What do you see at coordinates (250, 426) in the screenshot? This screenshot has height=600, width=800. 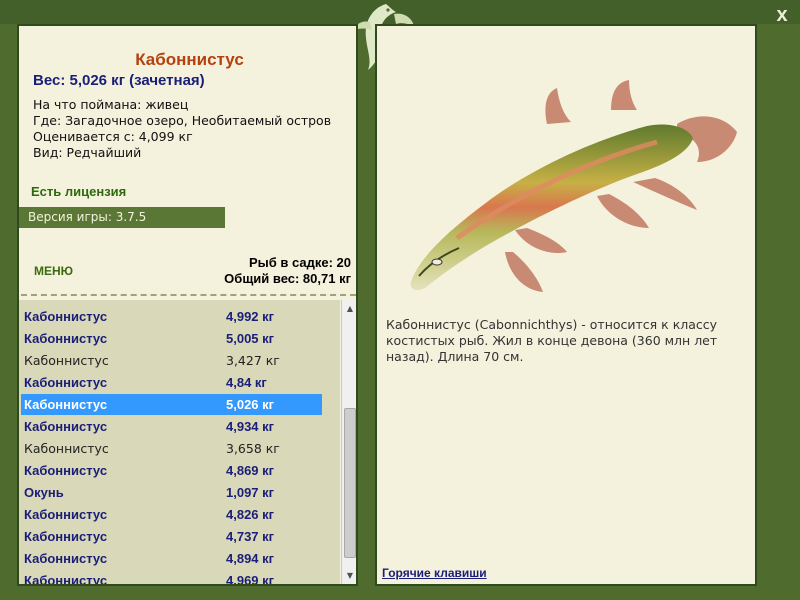 I see `catch-item-weight: 4,934 кг` at bounding box center [250, 426].